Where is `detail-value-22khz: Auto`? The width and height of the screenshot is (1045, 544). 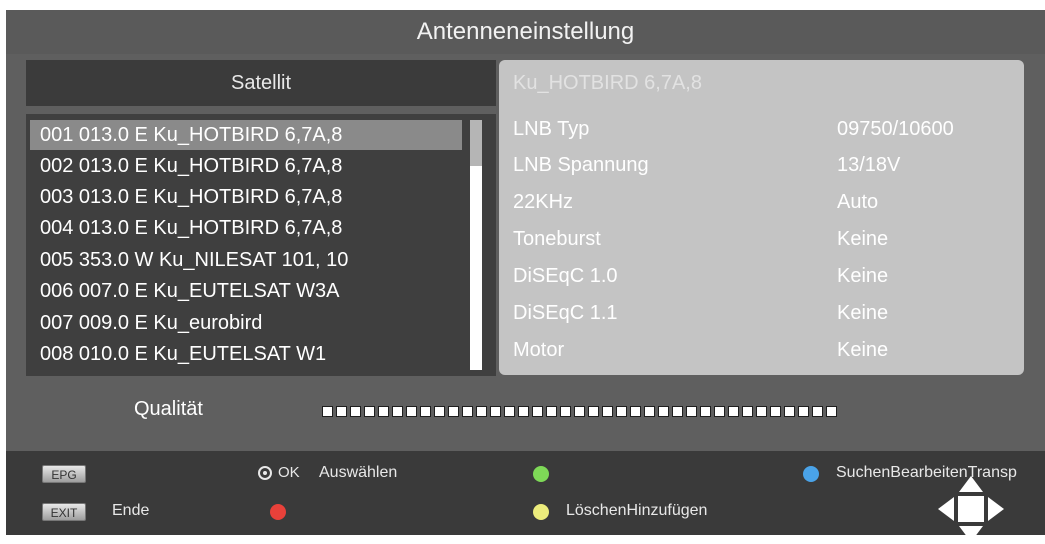
detail-value-22khz: Auto is located at coordinates (857, 202).